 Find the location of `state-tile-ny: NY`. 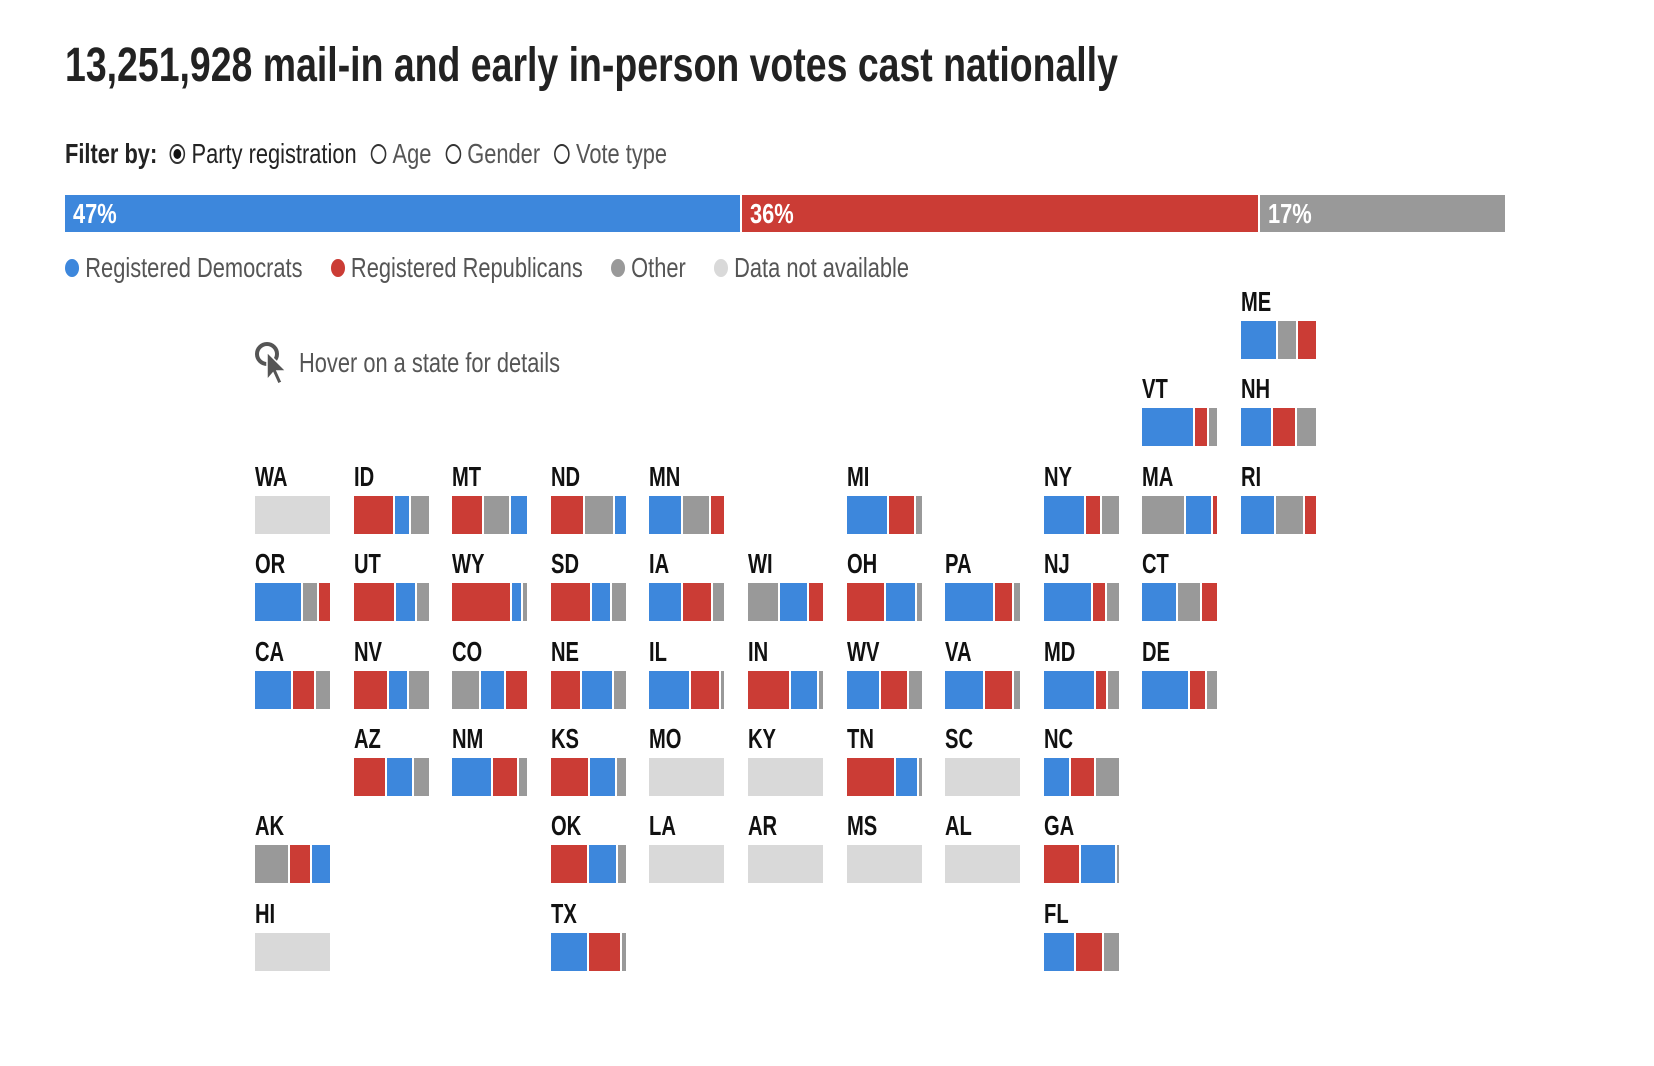

state-tile-ny: NY is located at coordinates (1081, 498).